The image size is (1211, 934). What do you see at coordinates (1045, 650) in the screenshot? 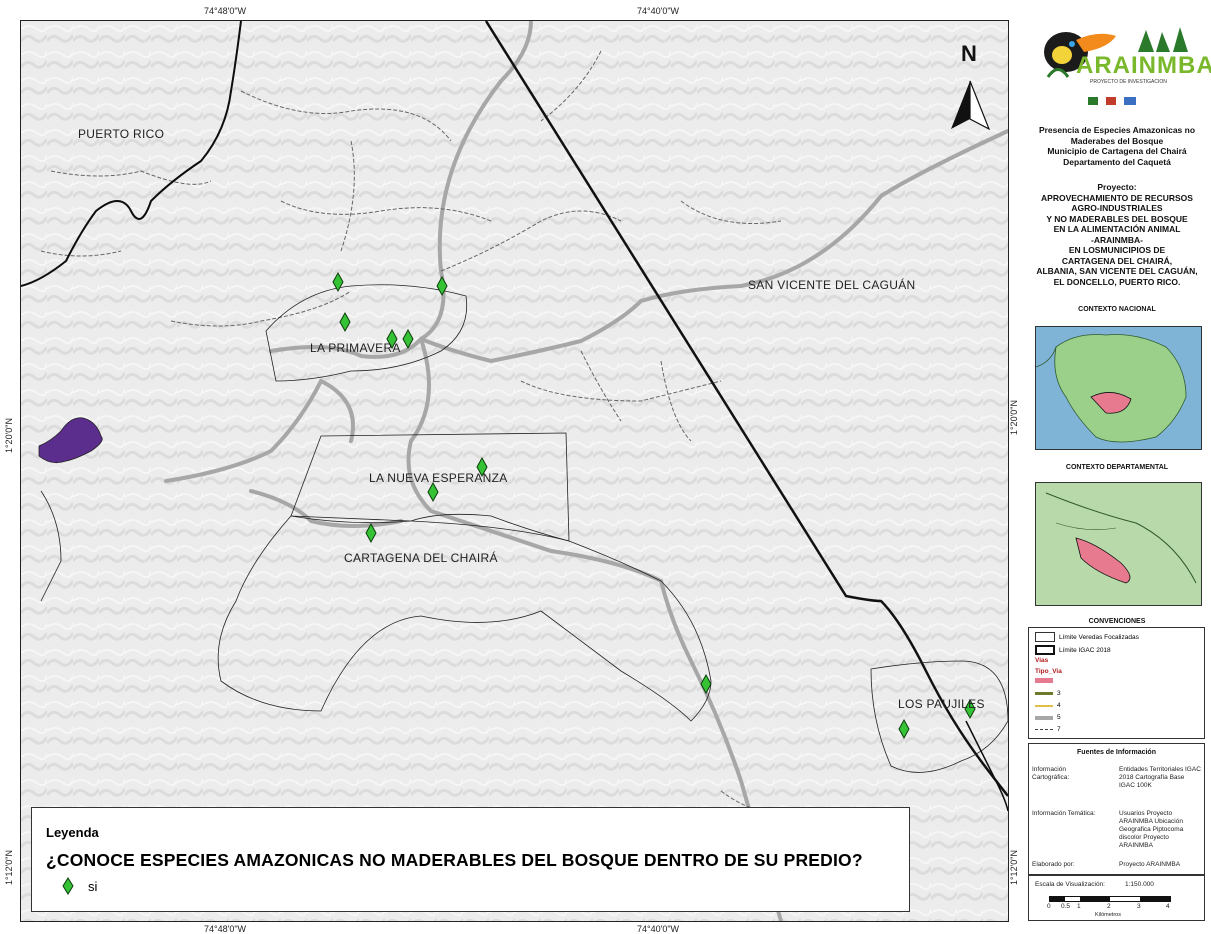
I see `swatch-thick-icon` at bounding box center [1045, 650].